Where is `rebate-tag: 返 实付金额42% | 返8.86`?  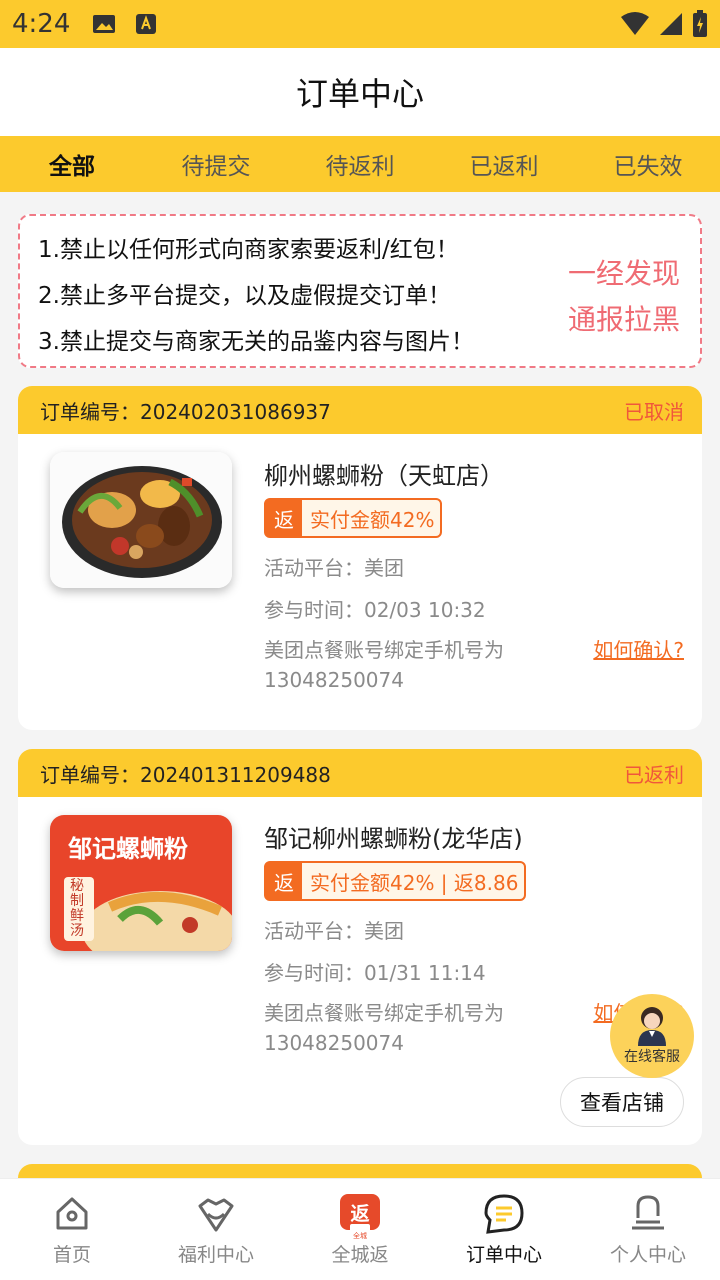 rebate-tag: 返 实付金额42% | 返8.86 is located at coordinates (395, 881).